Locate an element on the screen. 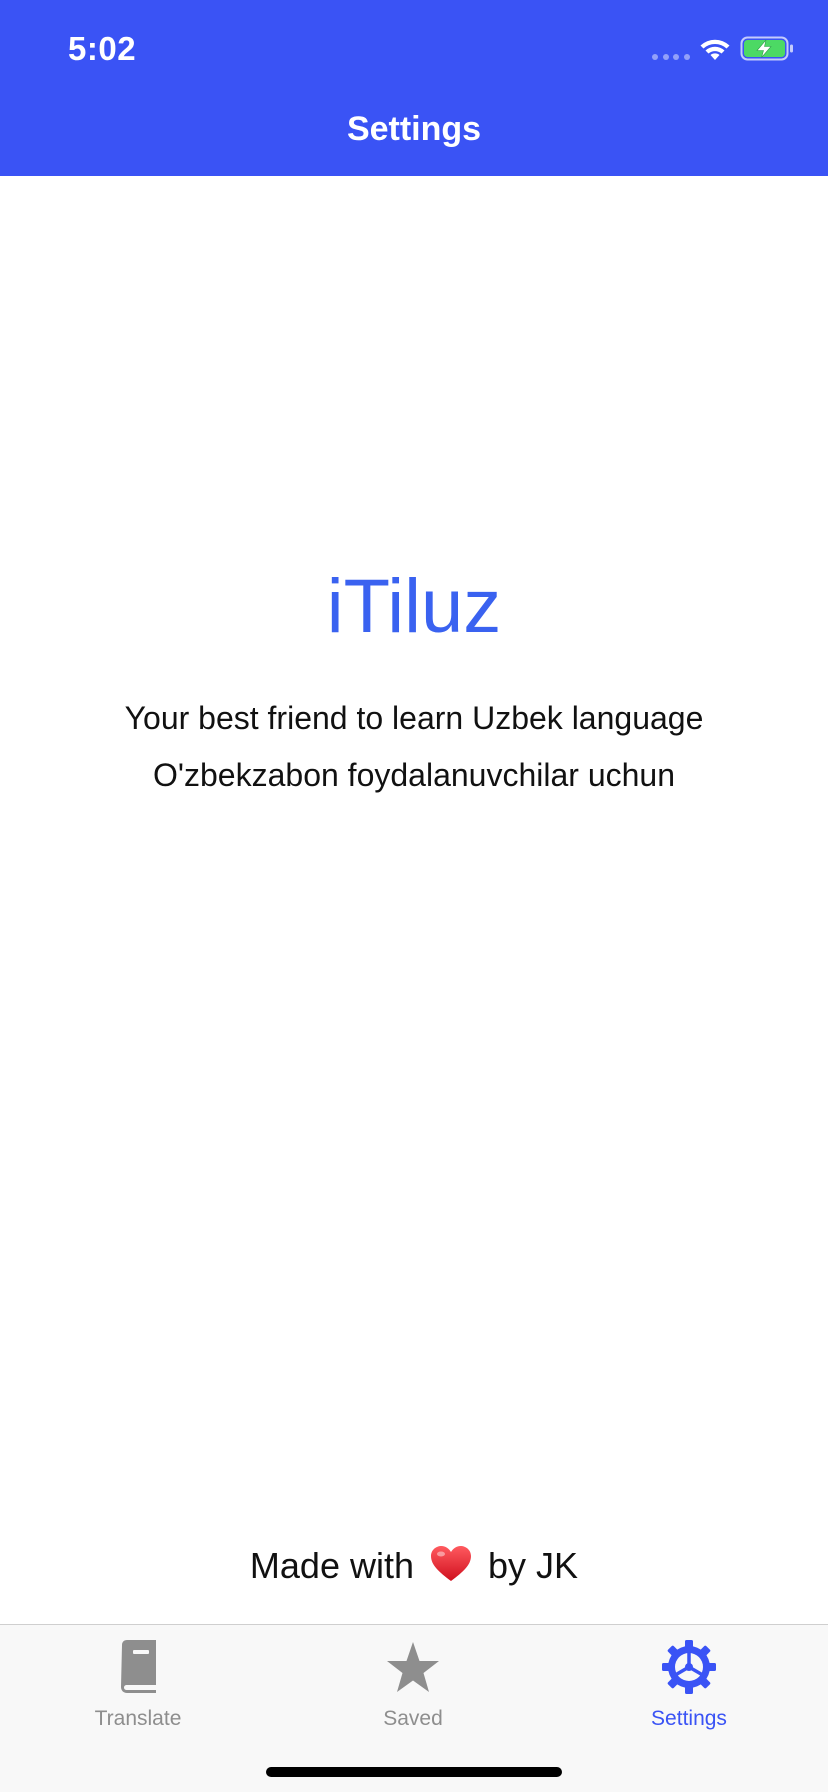 The width and height of the screenshot is (828, 1792). tab-saved-label: Saved is located at coordinates (413, 1718).